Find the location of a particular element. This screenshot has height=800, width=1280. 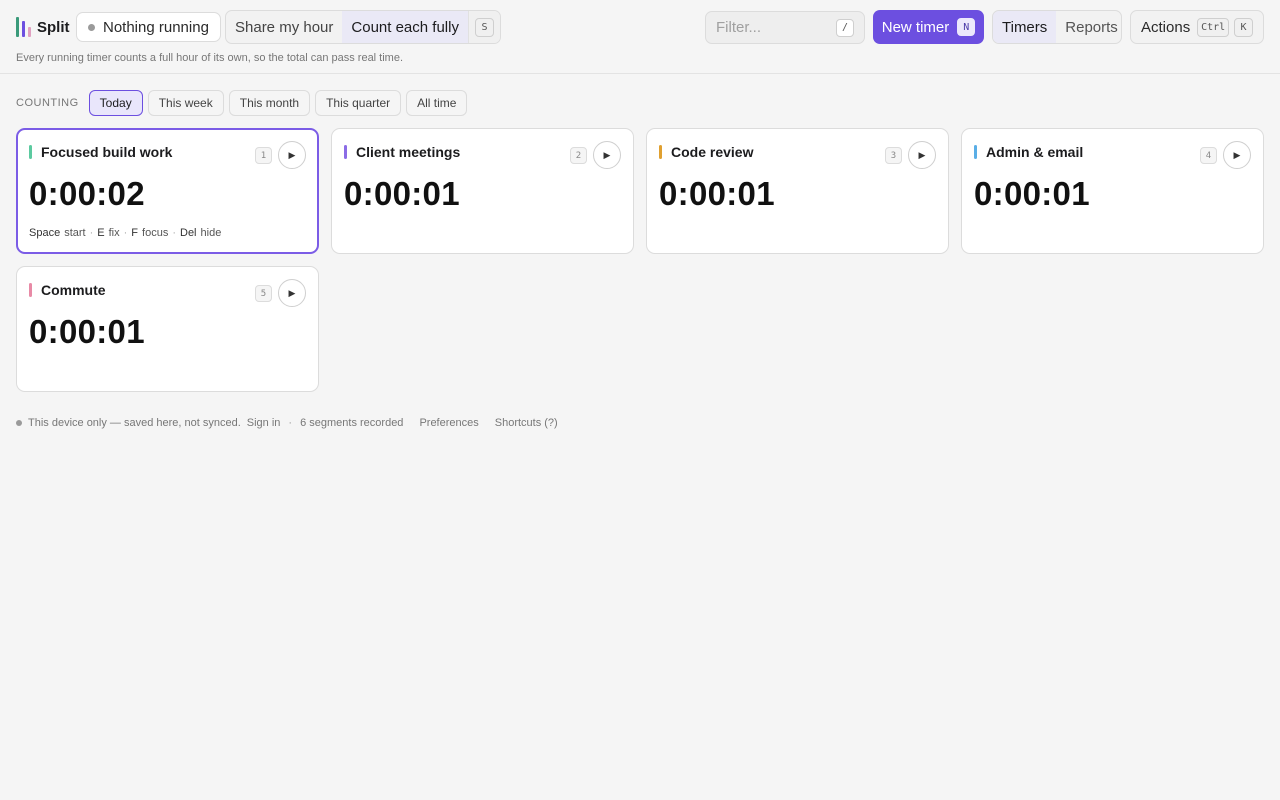

new-timer-label: New timer is located at coordinates (915, 27).